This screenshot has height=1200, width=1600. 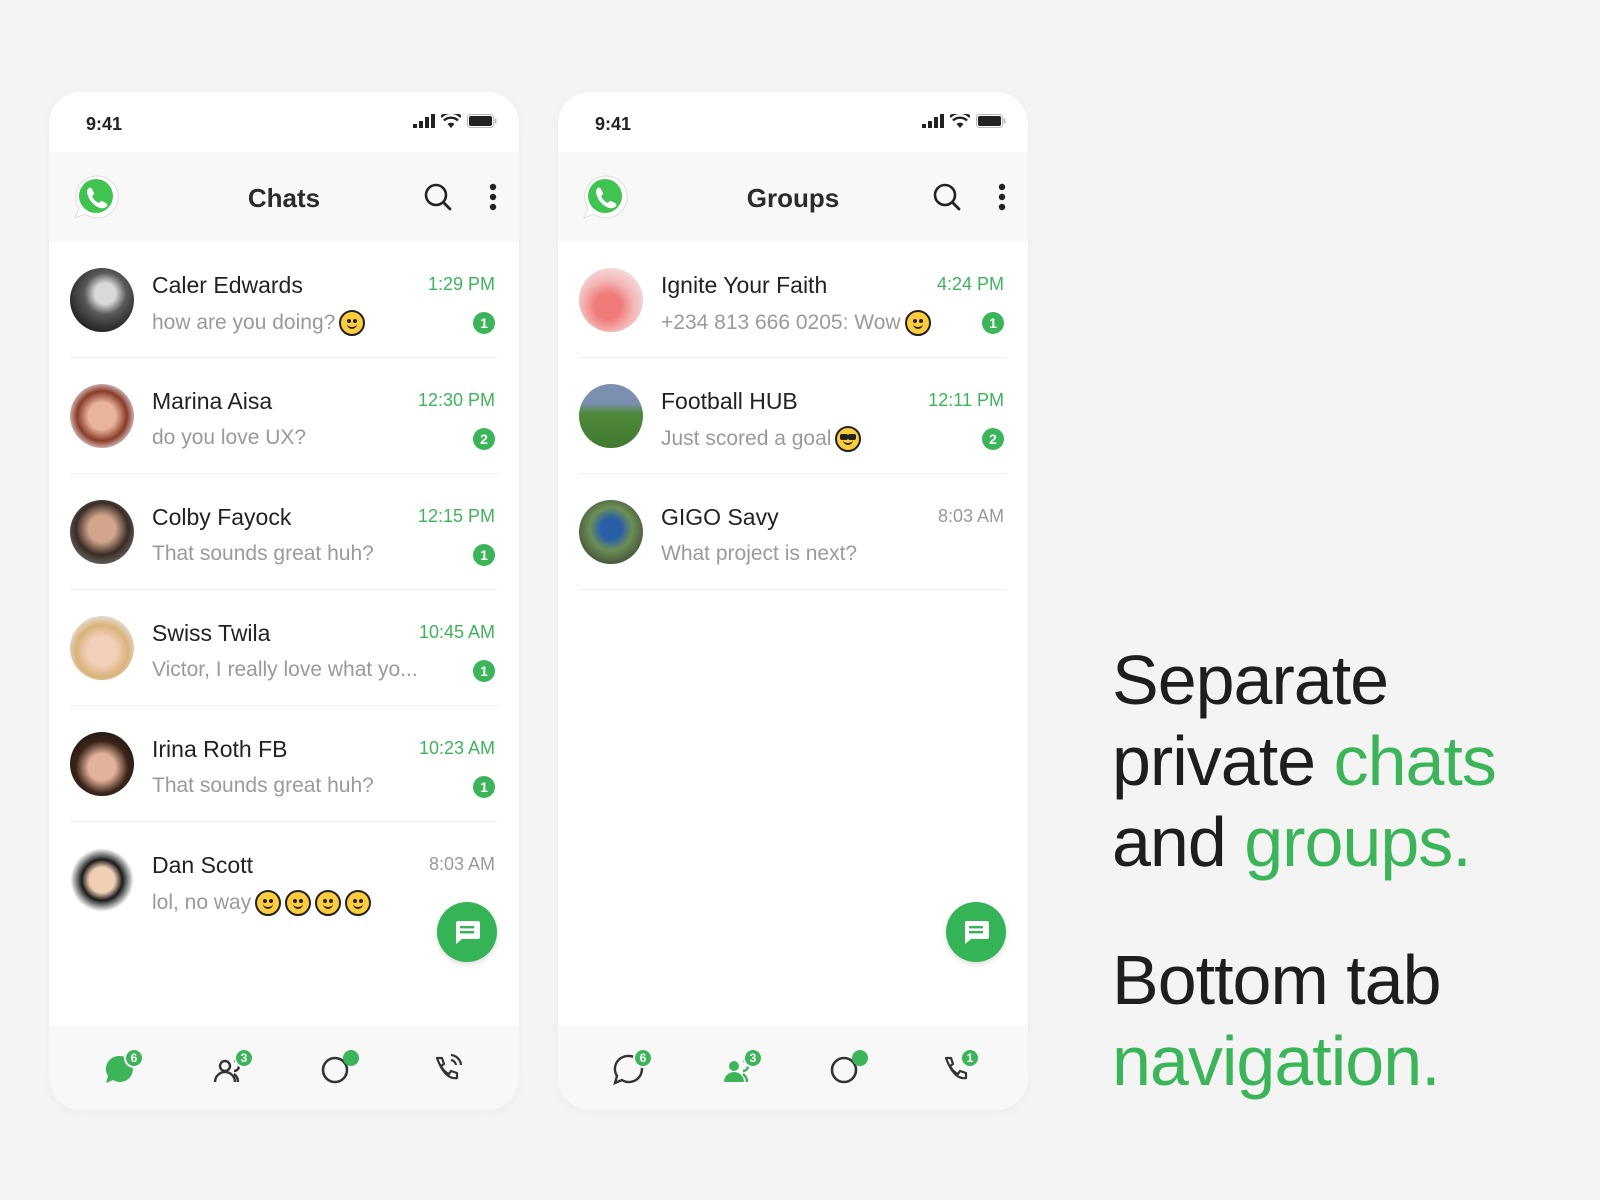 I want to click on message-text: how are you doing?, so click(x=244, y=322).